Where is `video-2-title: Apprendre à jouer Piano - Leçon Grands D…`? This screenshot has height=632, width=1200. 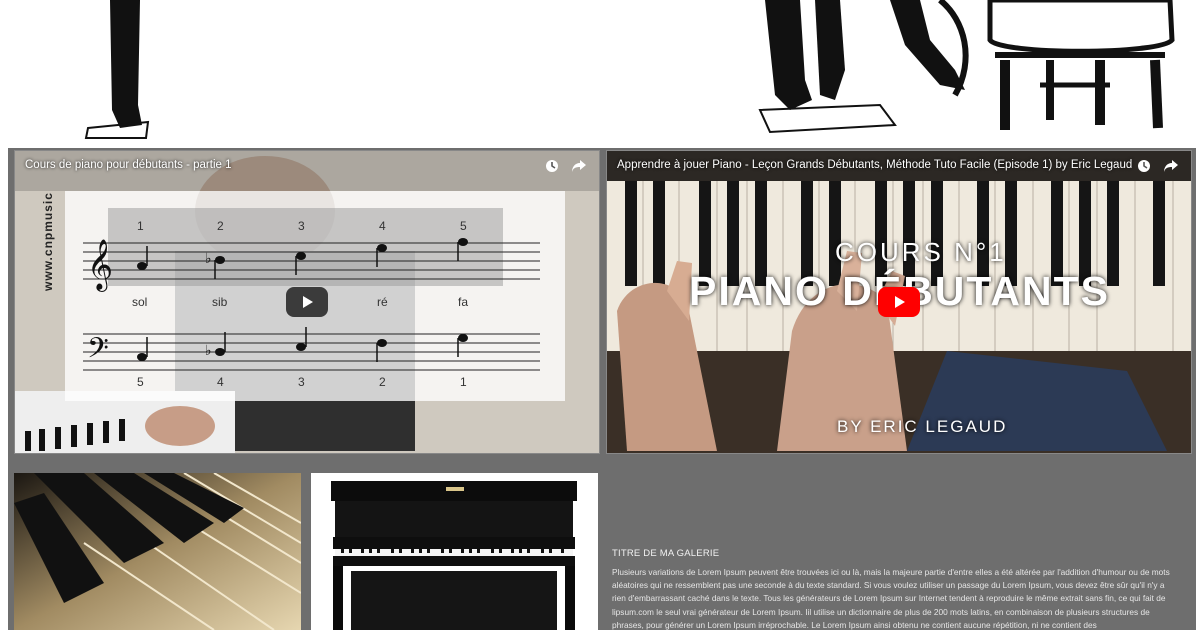 video-2-title: Apprendre à jouer Piano - Leçon Grands D… is located at coordinates (874, 165).